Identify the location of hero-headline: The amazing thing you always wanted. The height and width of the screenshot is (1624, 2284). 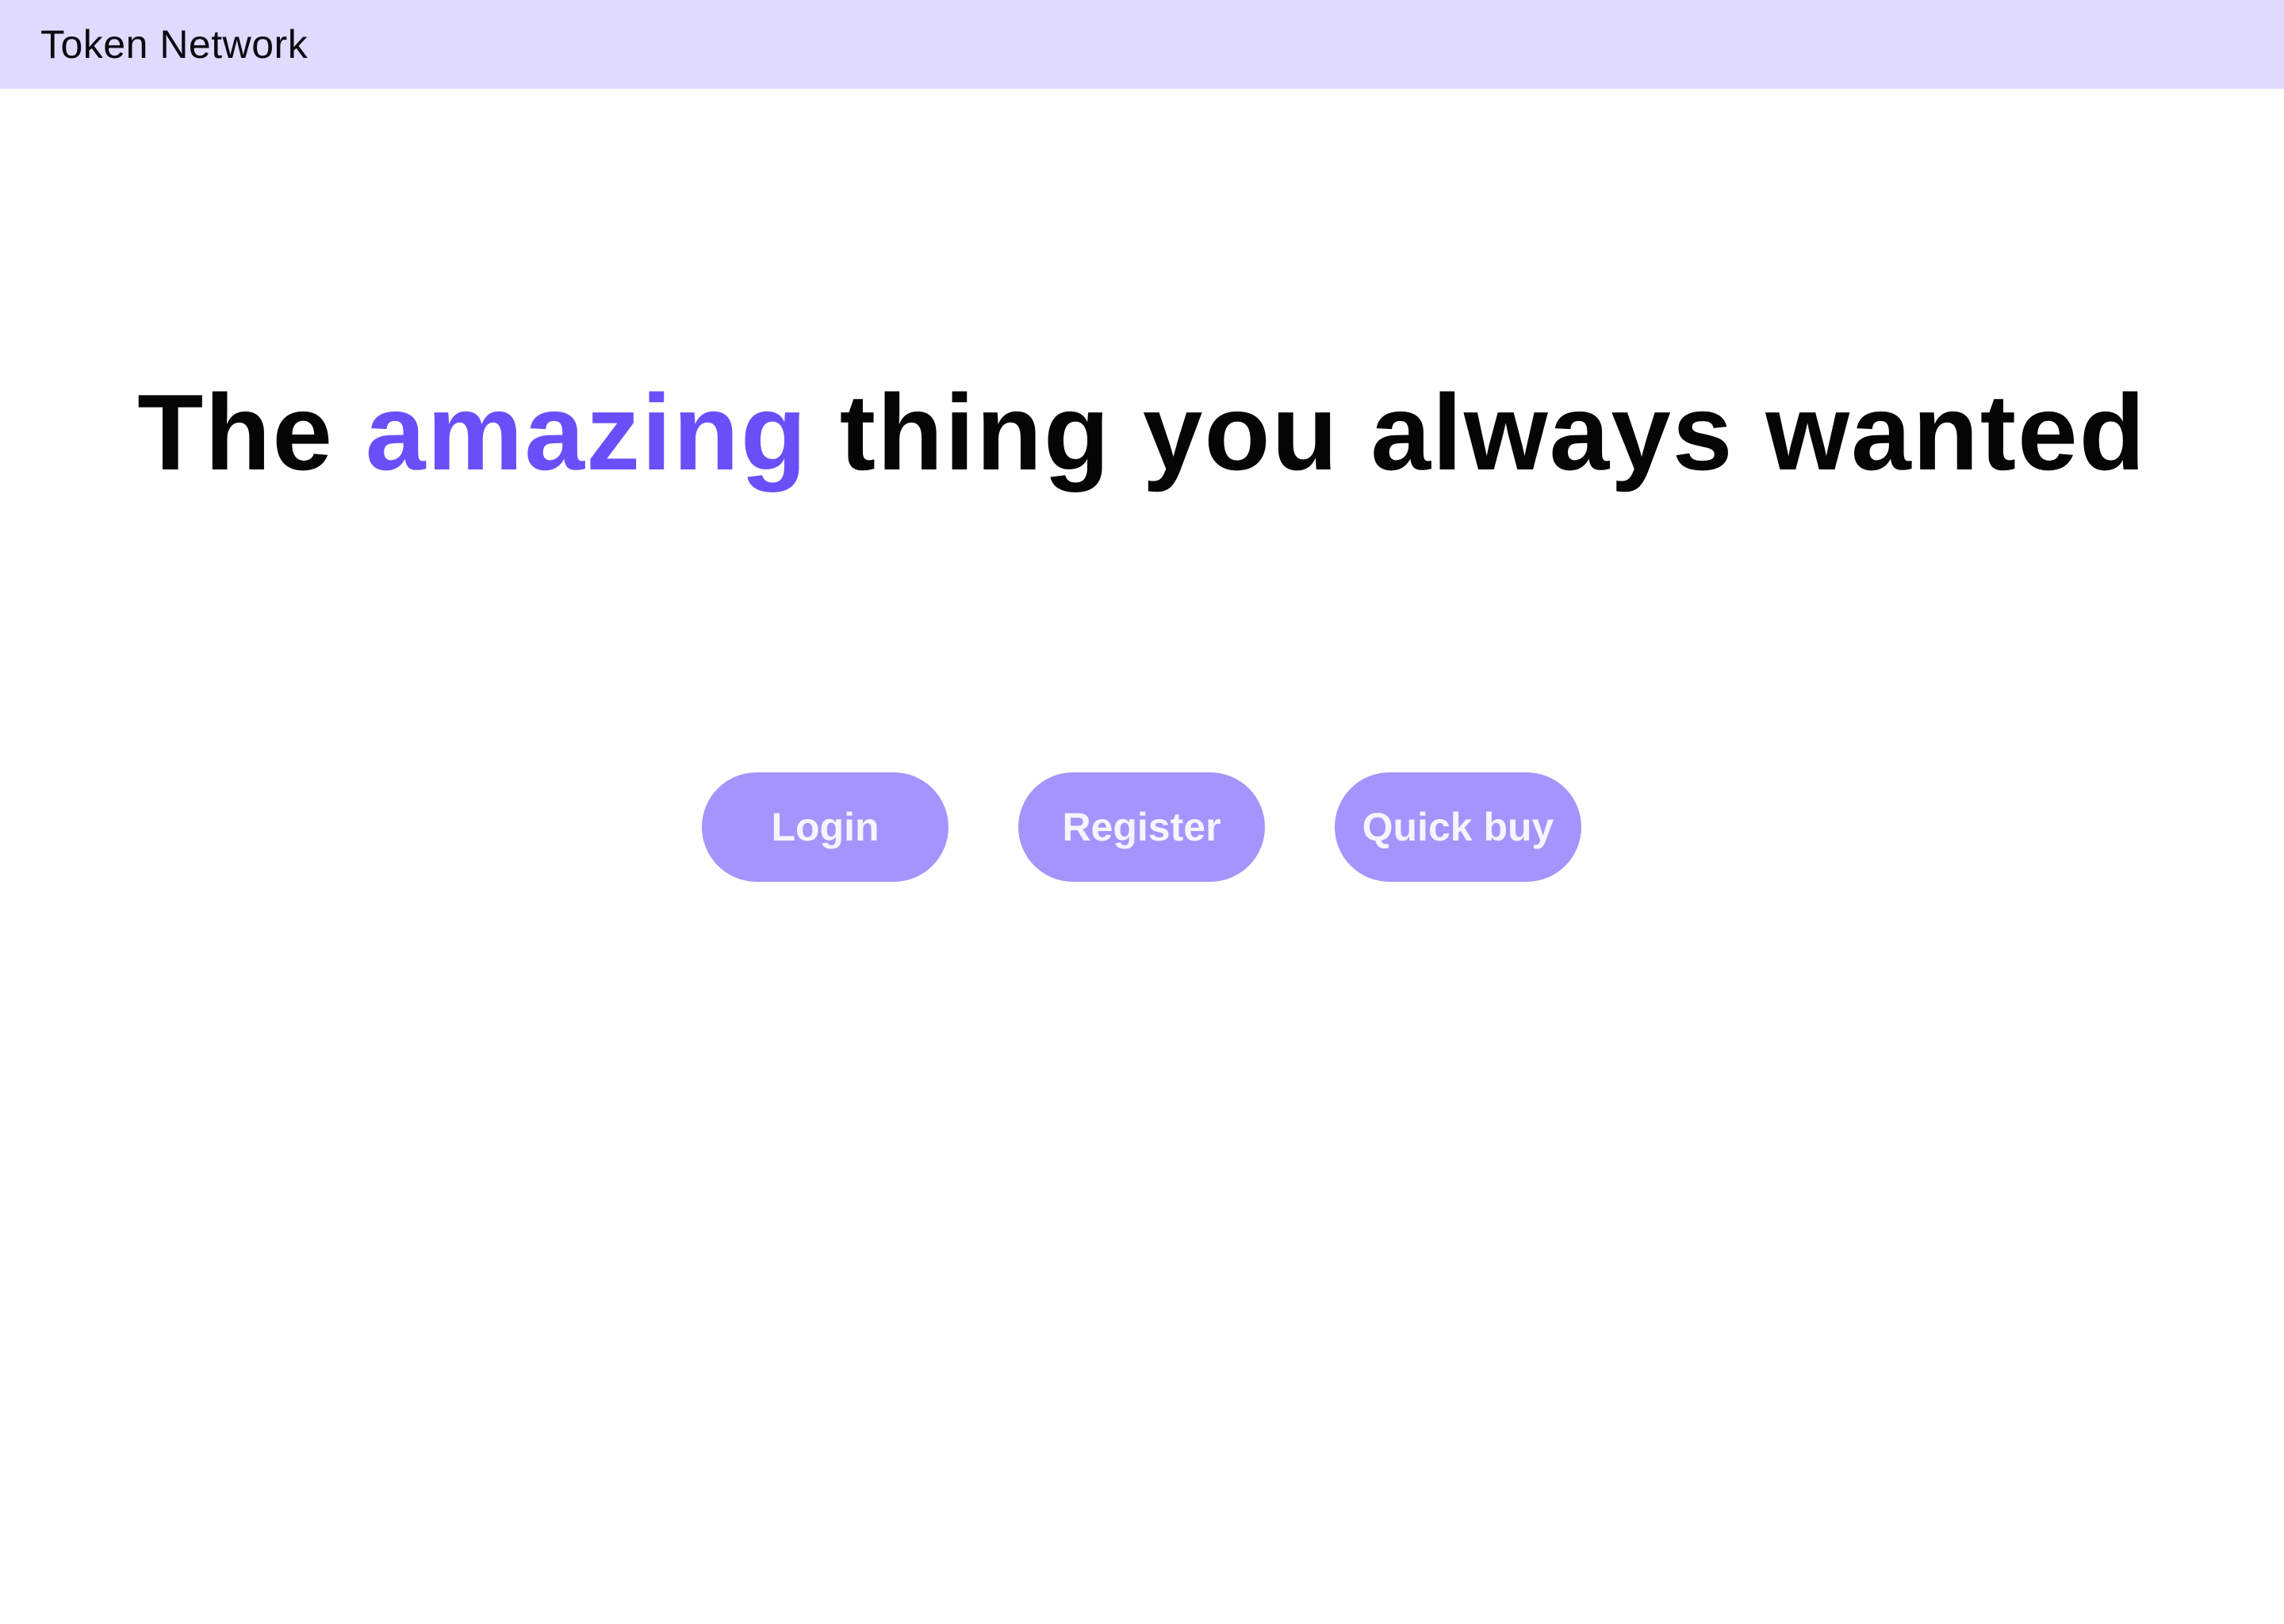
(1142, 432).